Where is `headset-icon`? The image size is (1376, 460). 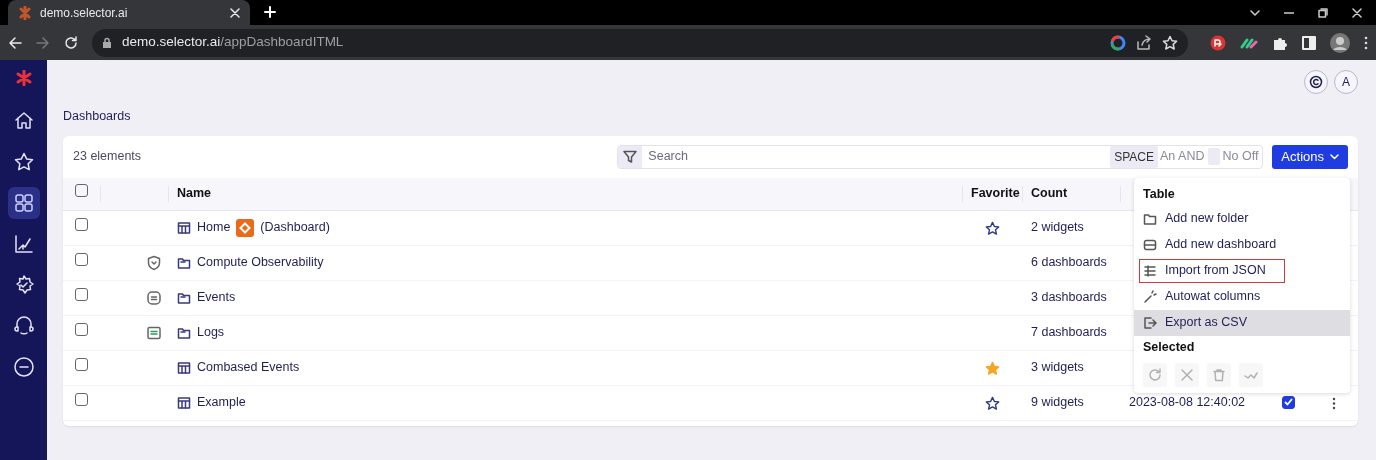
headset-icon is located at coordinates (23, 326).